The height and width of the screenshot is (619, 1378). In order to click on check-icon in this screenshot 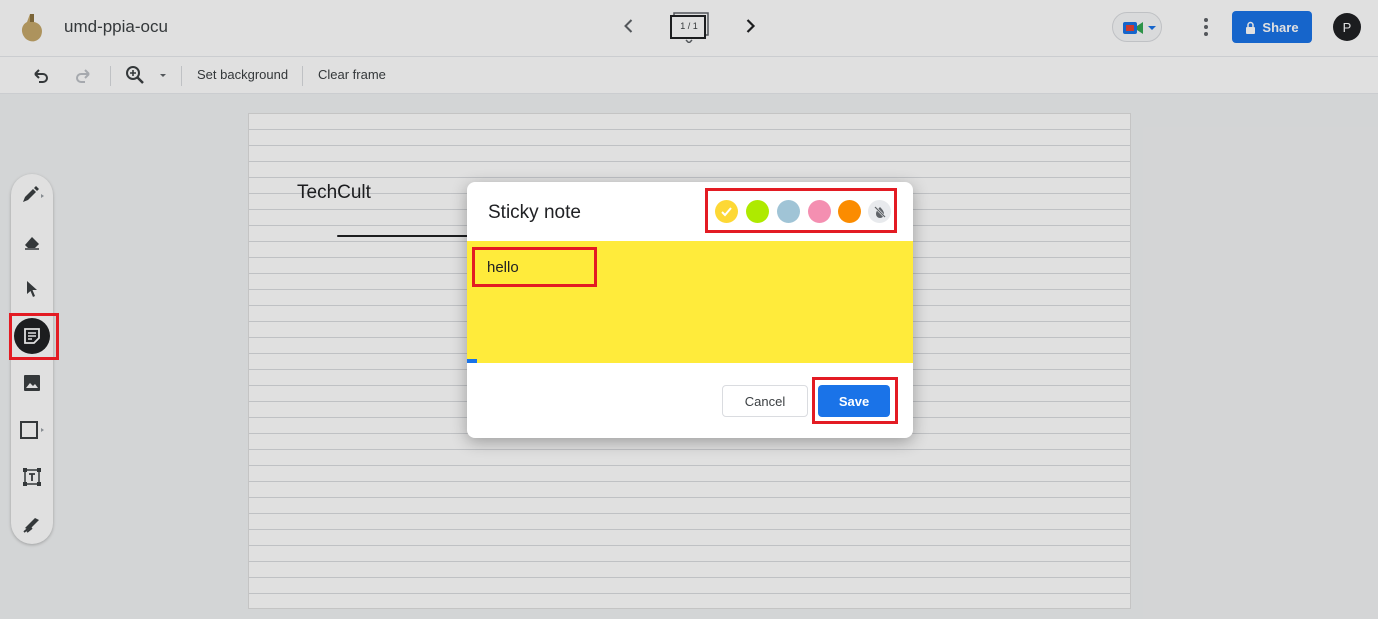, I will do `click(726, 212)`.